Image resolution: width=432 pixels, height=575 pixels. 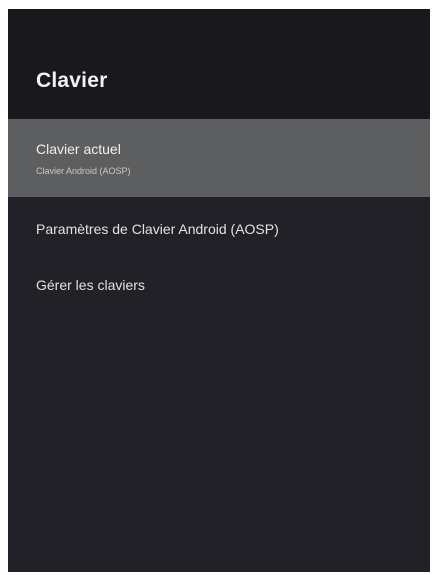 What do you see at coordinates (219, 281) in the screenshot?
I see `manage-keyboards-item: Gérer les claviers` at bounding box center [219, 281].